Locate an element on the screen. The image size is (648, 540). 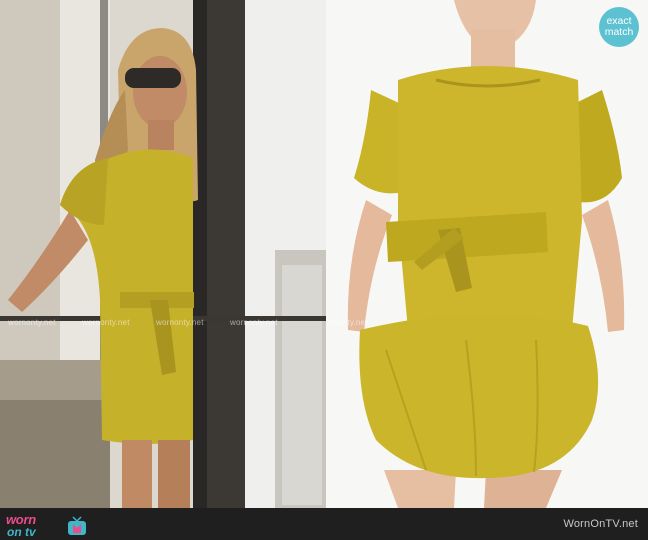
exact-match-badge: exact match is located at coordinates (619, 27).